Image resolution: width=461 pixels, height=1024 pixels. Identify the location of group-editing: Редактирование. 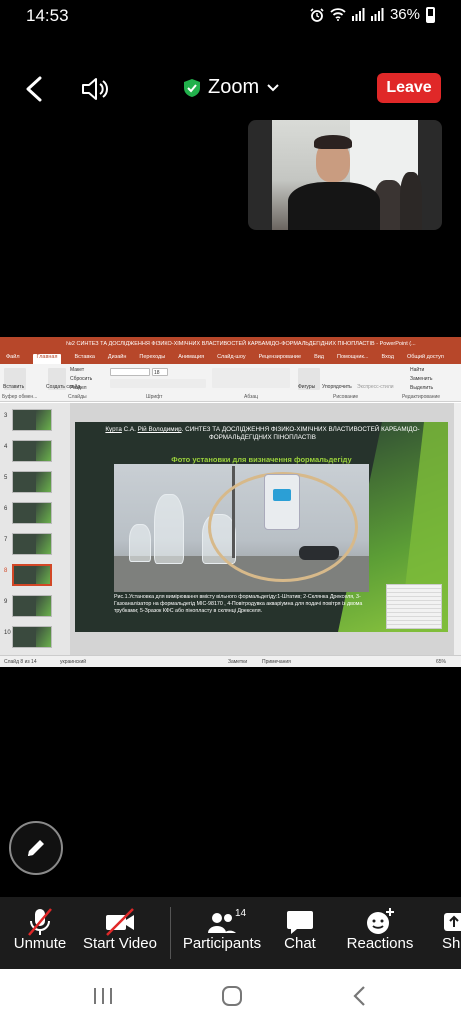
(421, 397).